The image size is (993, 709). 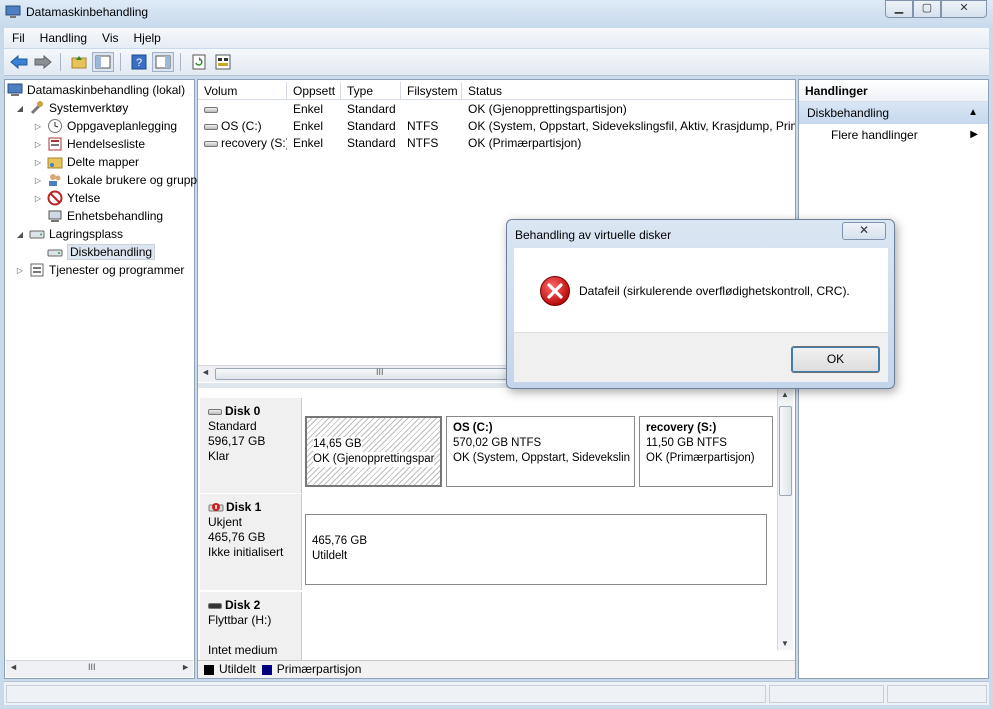 What do you see at coordinates (536, 549) in the screenshot?
I see `partition-unallocated: 465,76 GB Utildelt` at bounding box center [536, 549].